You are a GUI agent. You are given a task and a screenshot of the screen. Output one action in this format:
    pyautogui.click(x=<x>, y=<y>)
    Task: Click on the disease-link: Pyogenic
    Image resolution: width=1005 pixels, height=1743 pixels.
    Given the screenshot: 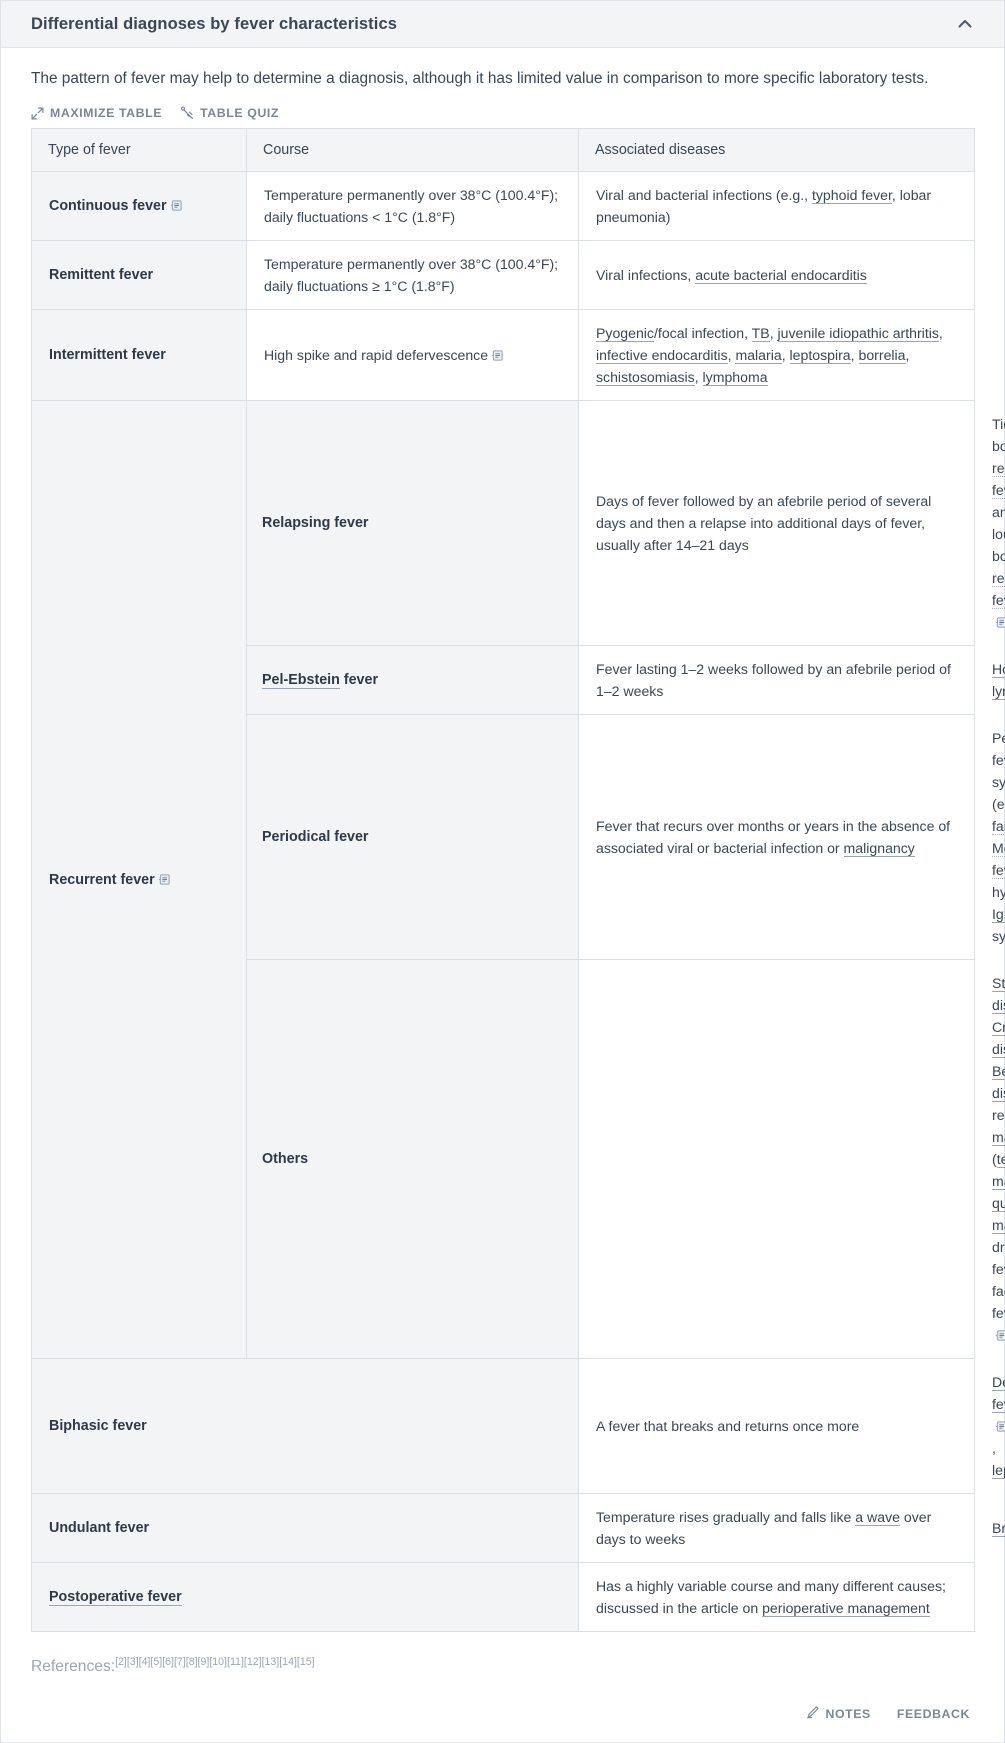 What is the action you would take?
    pyautogui.click(x=625, y=333)
    